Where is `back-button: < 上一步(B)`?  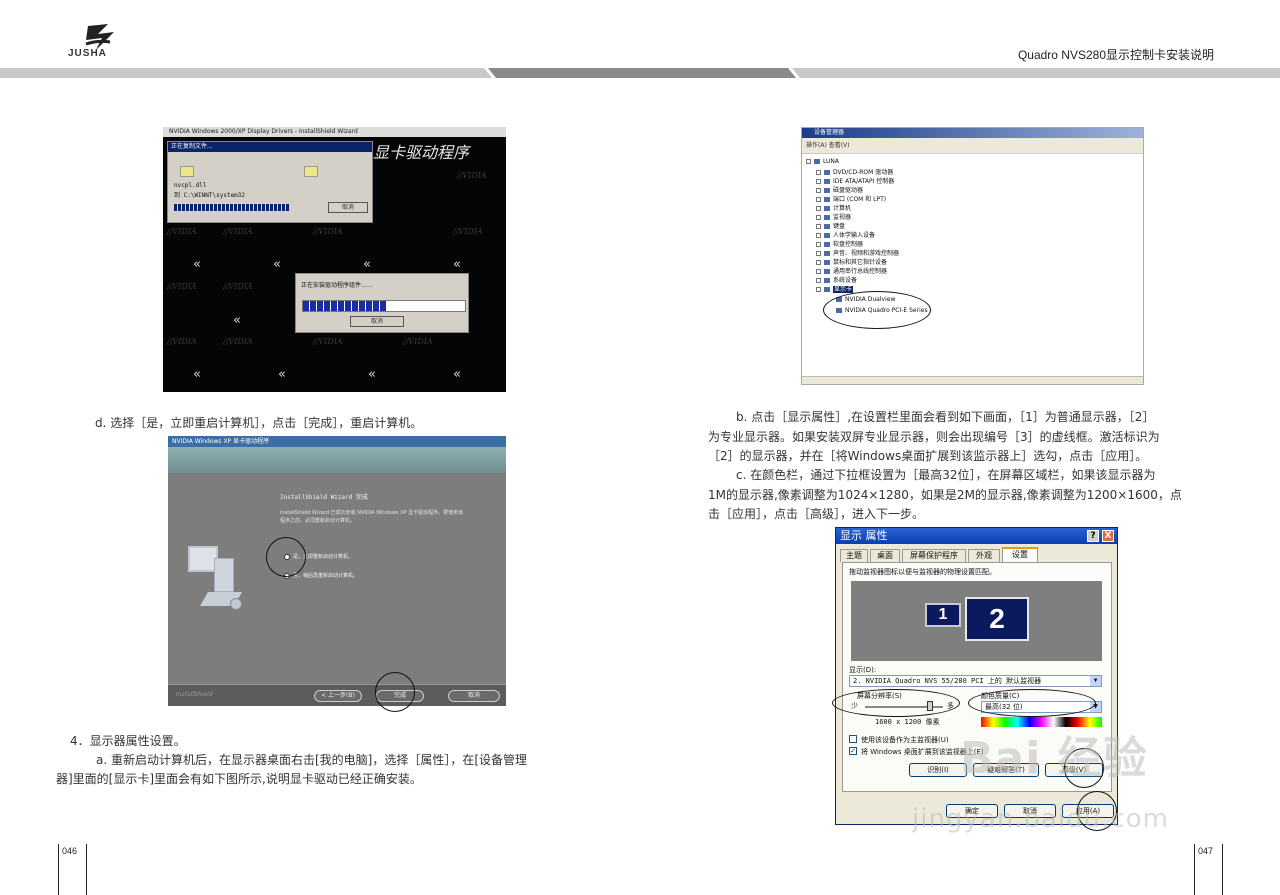
back-button: < 上一步(B) is located at coordinates (338, 696).